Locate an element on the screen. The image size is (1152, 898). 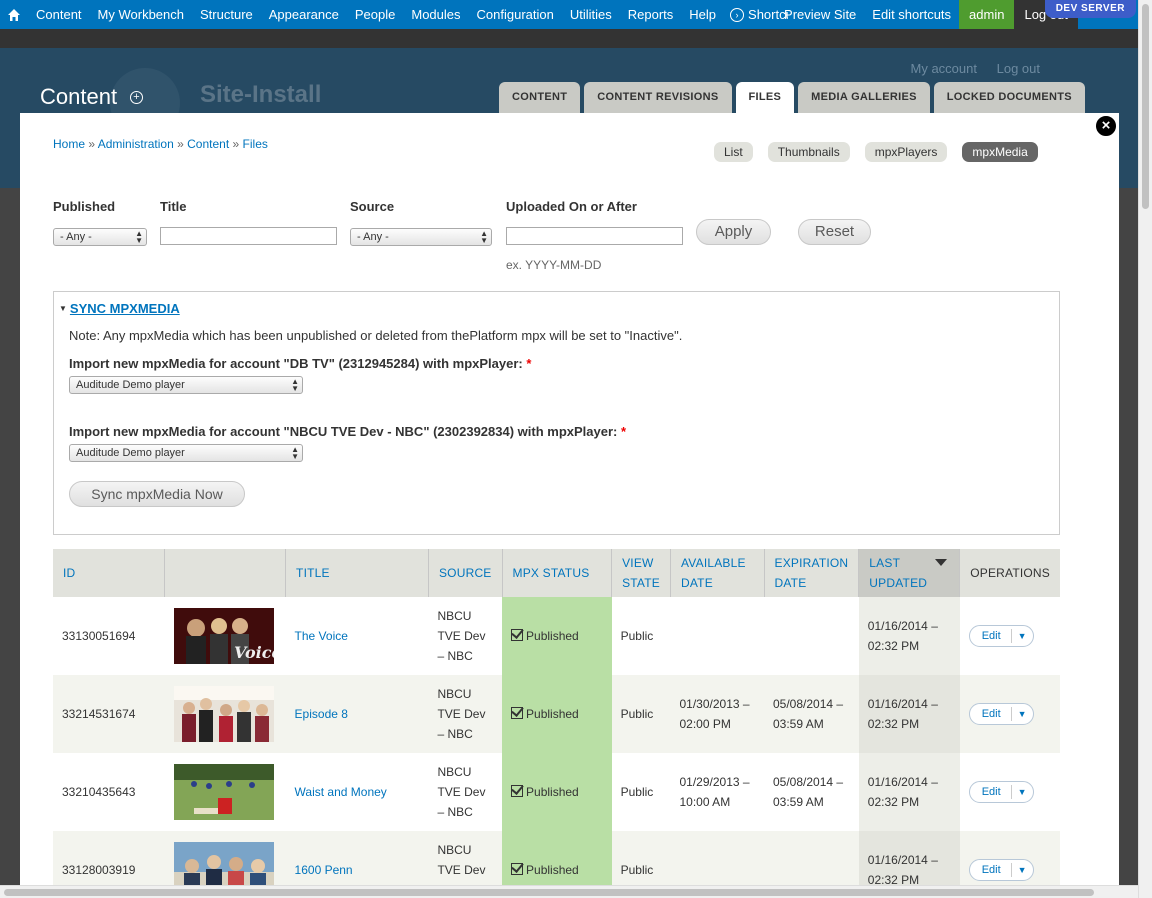
toolbar-item-people: People is located at coordinates (375, 14).